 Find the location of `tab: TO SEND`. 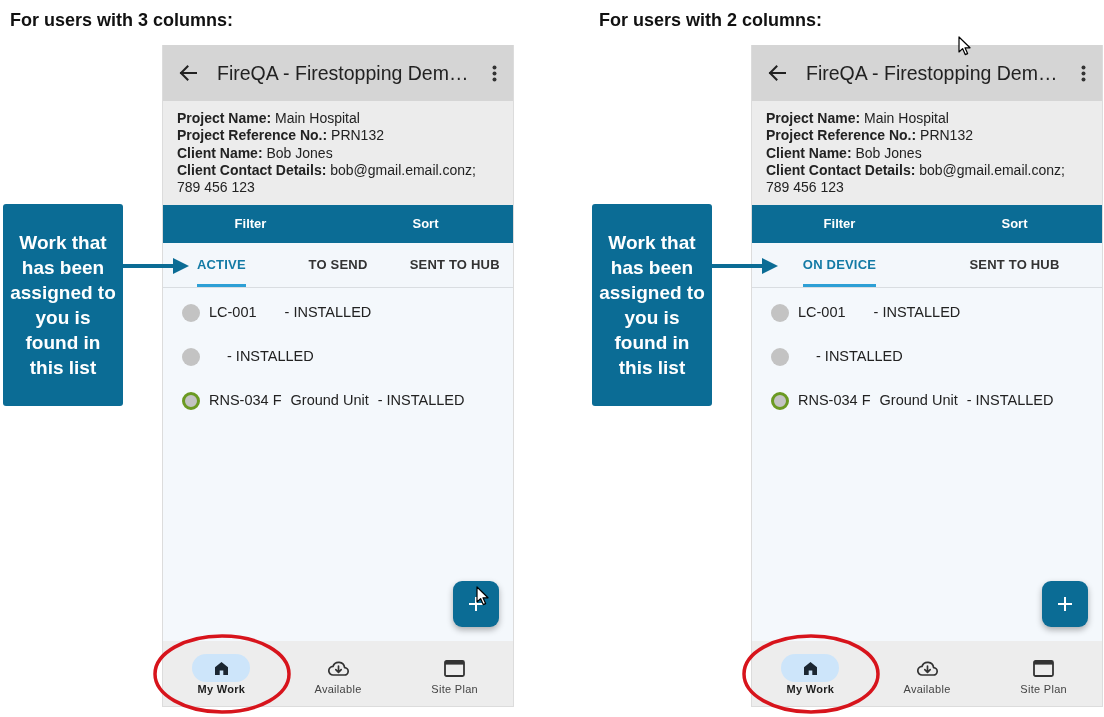

tab: TO SEND is located at coordinates (338, 265).